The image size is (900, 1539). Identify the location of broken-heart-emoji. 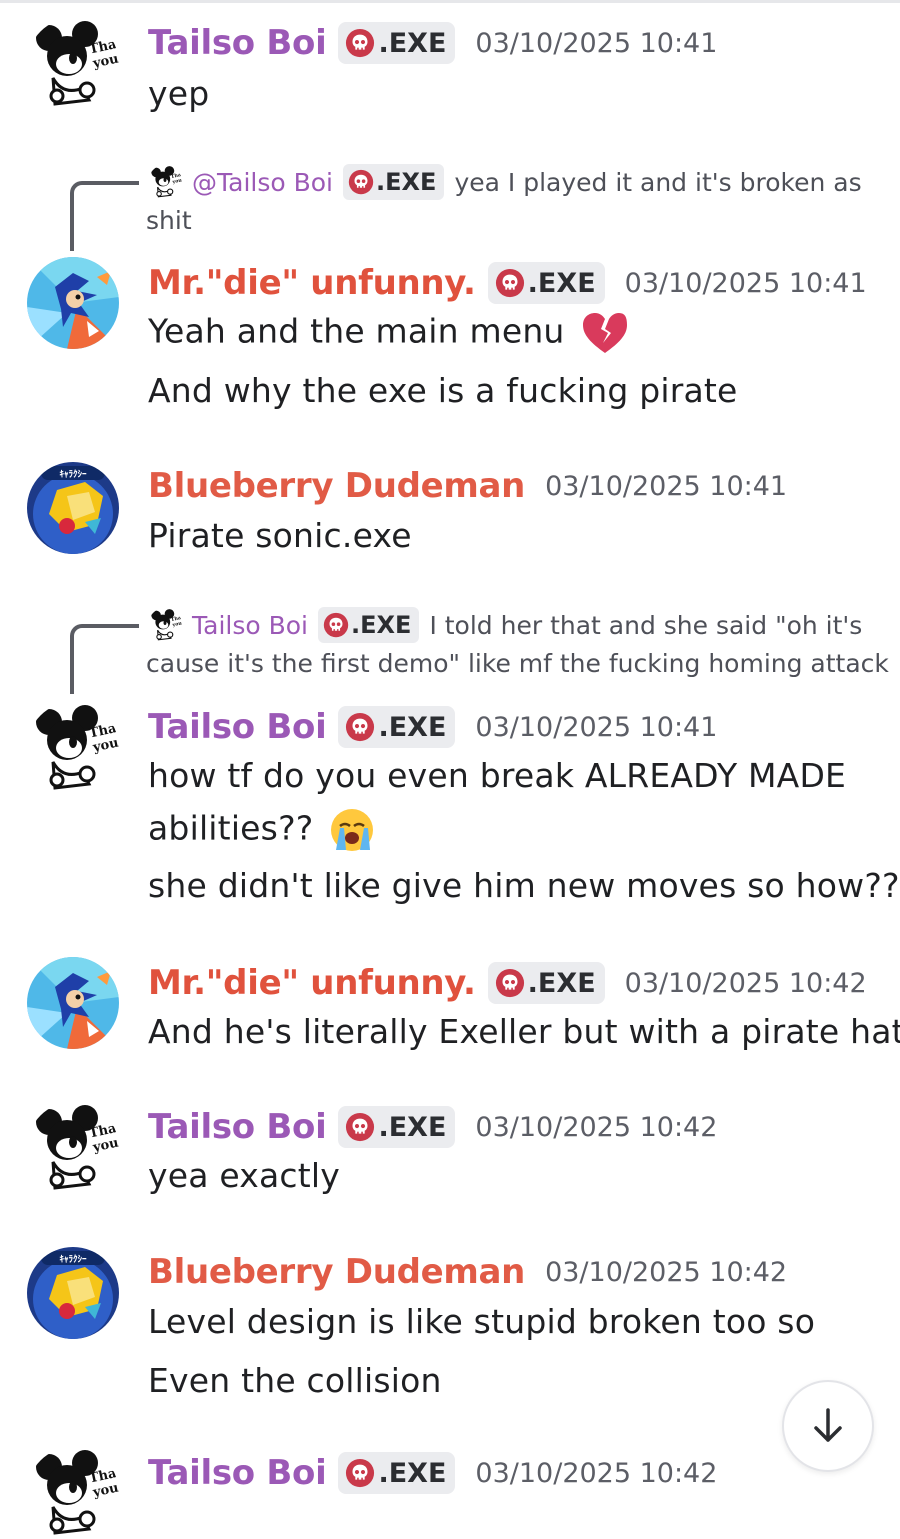
(605, 333).